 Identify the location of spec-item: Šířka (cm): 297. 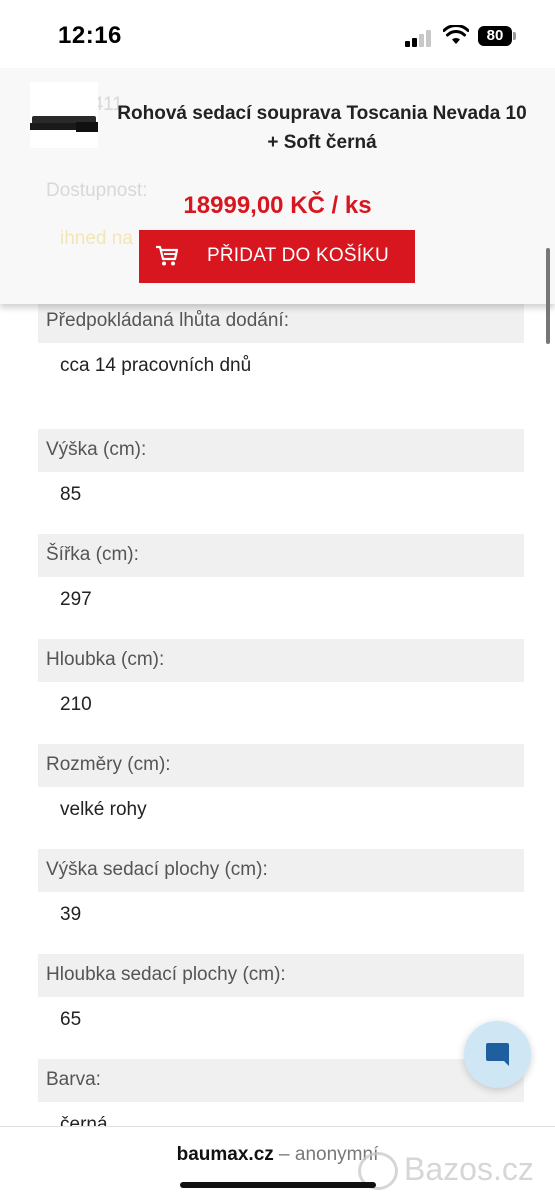
(281, 586).